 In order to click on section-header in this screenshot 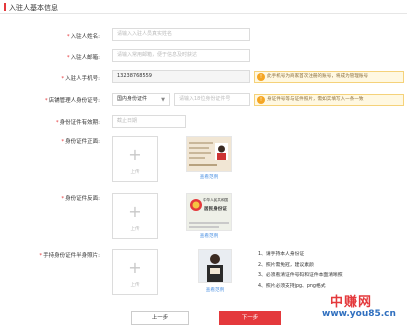, I will do `click(203, 7)`.